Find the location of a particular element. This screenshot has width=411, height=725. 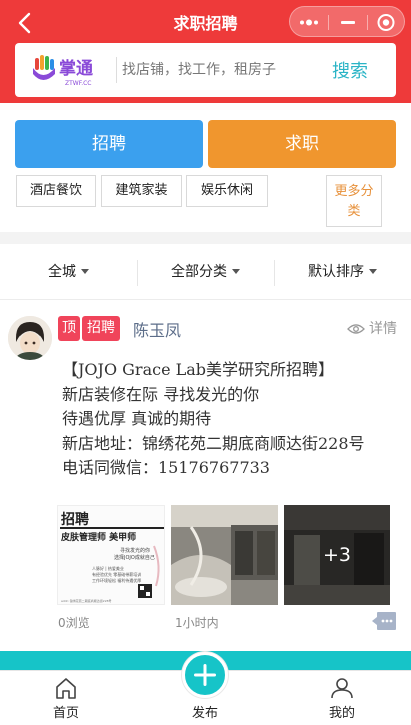

svg-text: 掌通 is located at coordinates (76, 68).